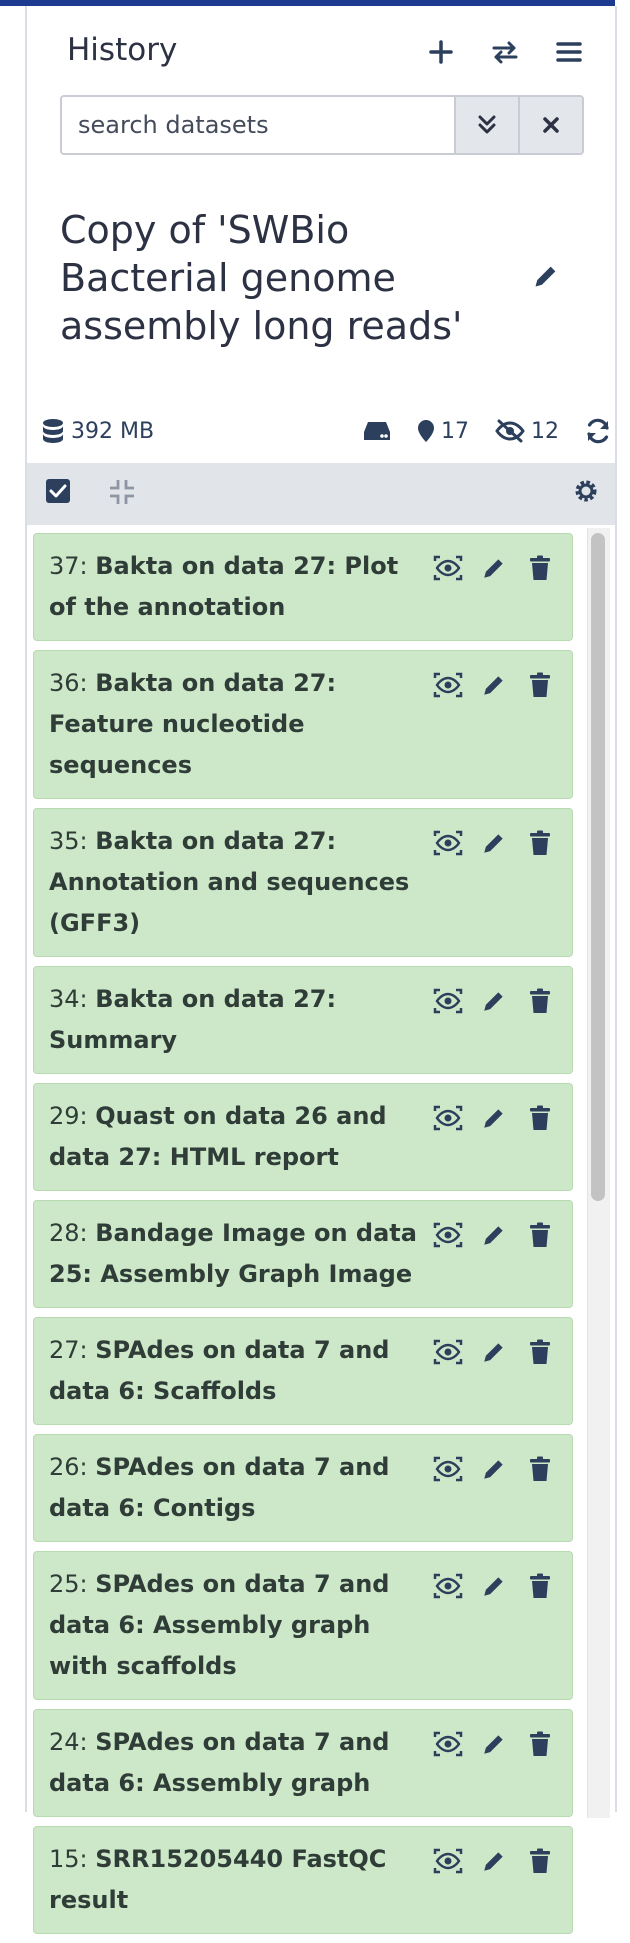 This screenshot has height=1943, width=630. Describe the element at coordinates (569, 52) in the screenshot. I see `menu-icon` at that location.